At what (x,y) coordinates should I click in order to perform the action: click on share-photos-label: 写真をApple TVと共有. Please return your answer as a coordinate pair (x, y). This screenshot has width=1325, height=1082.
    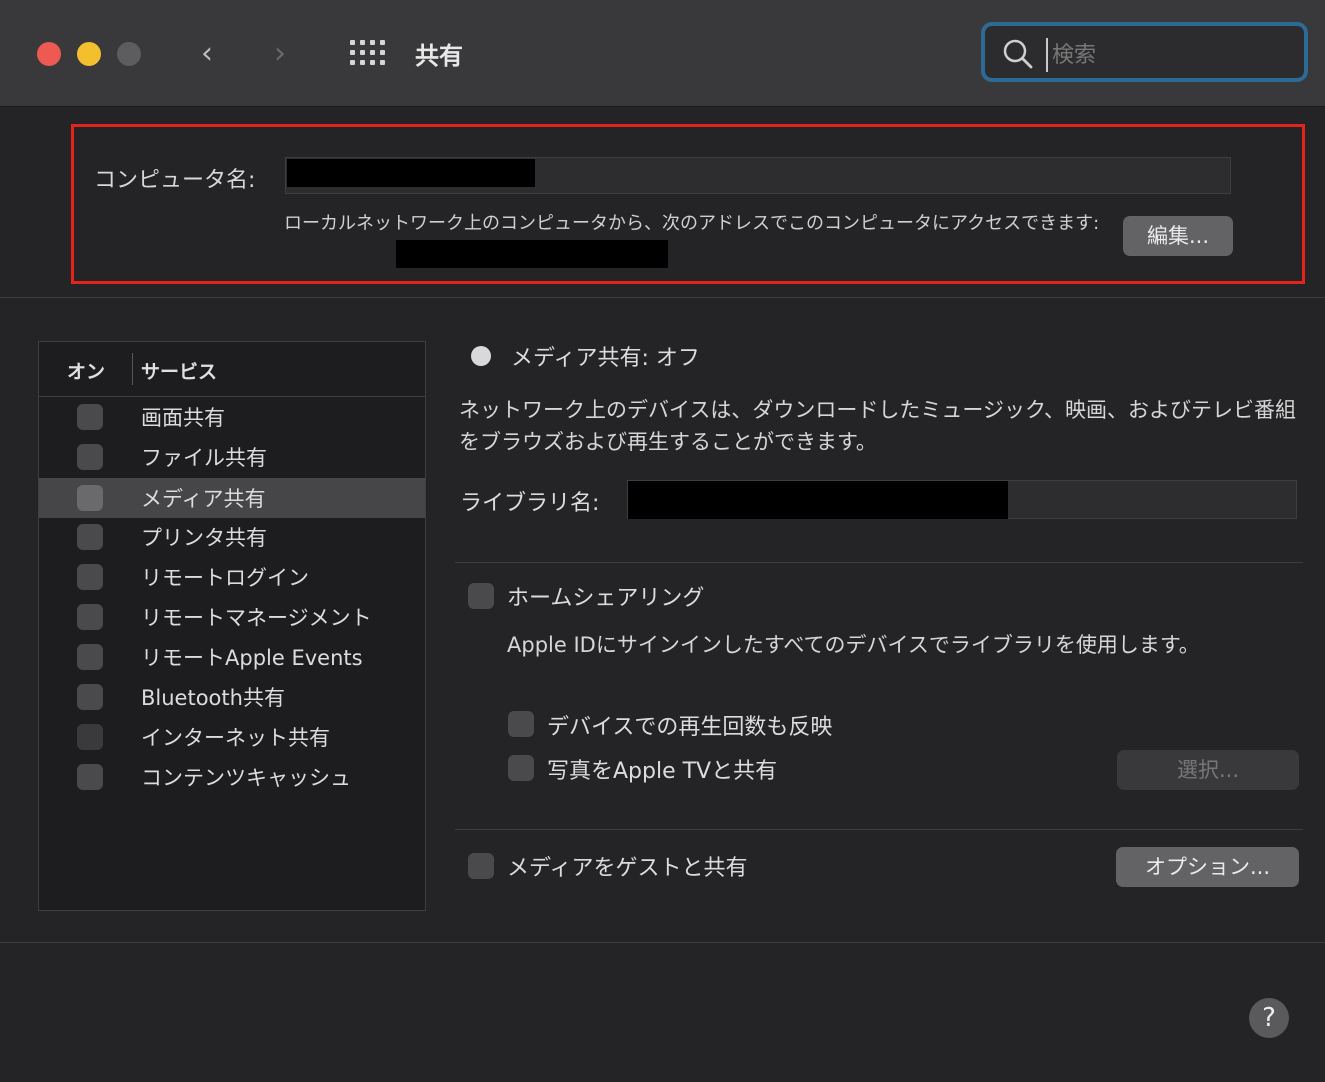
    Looking at the image, I should click on (662, 769).